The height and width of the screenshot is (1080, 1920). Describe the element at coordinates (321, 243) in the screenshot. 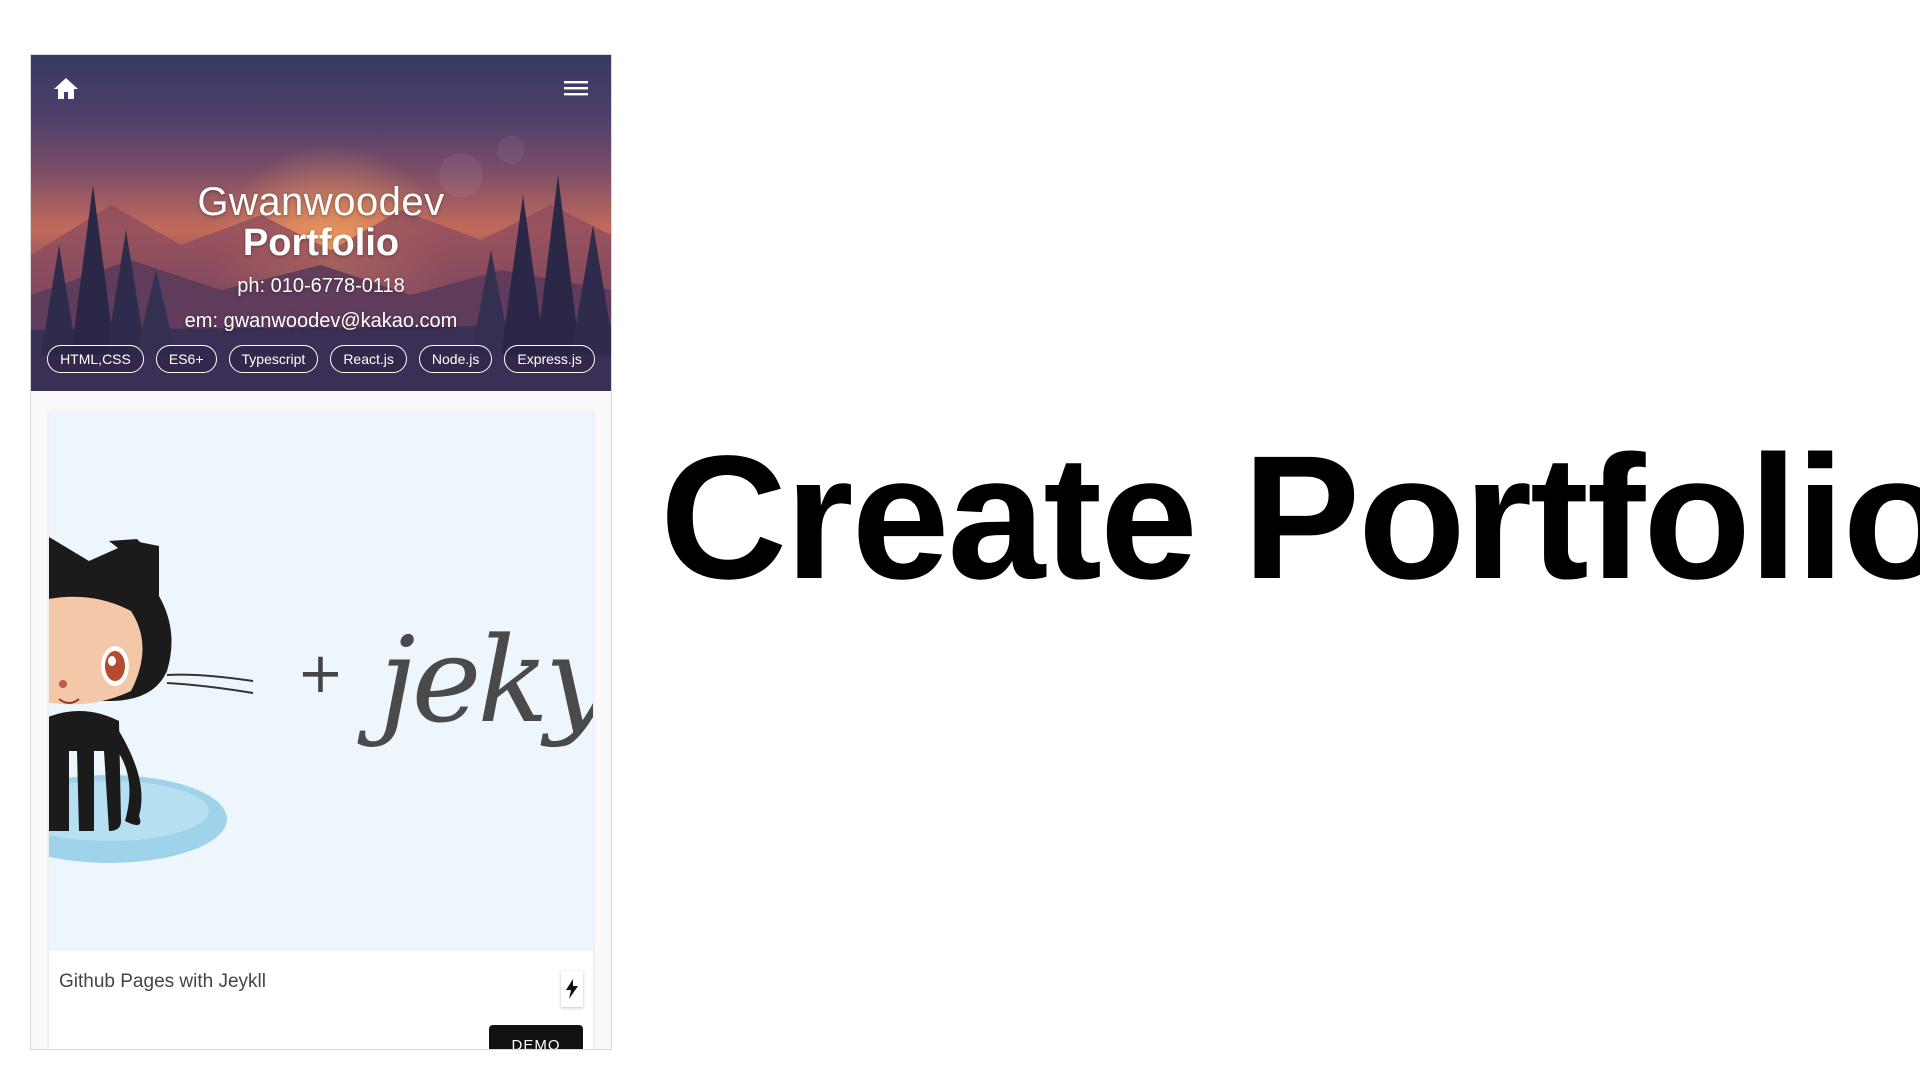

I see `hero-subtitle: Portfolio` at that location.